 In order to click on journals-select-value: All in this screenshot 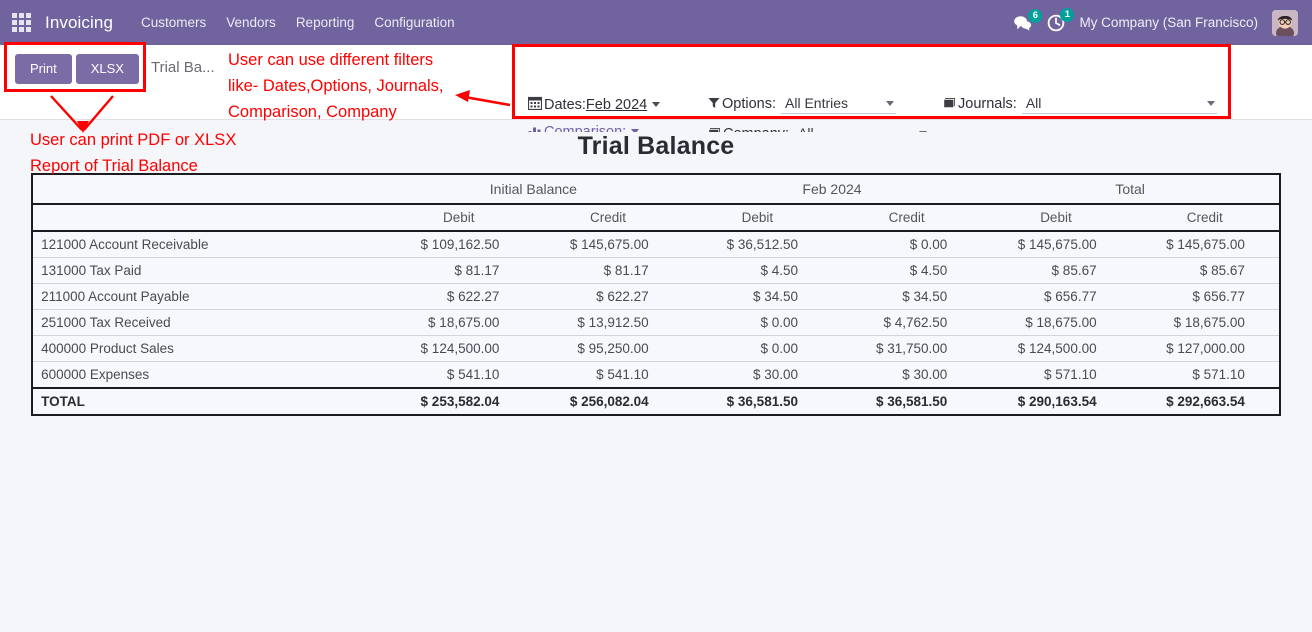, I will do `click(1033, 103)`.